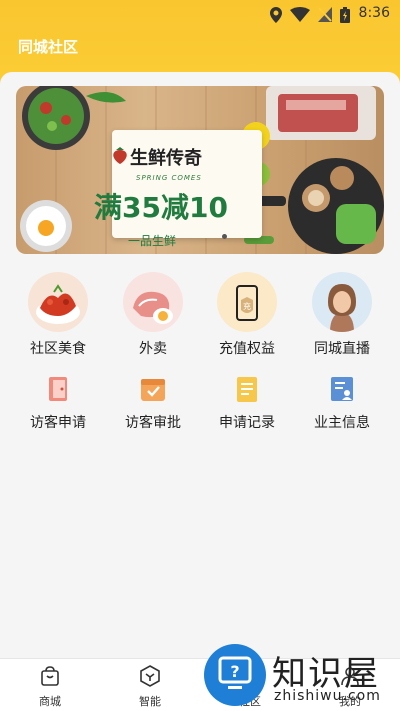  I want to click on page-title: 同城社区, so click(48, 47).